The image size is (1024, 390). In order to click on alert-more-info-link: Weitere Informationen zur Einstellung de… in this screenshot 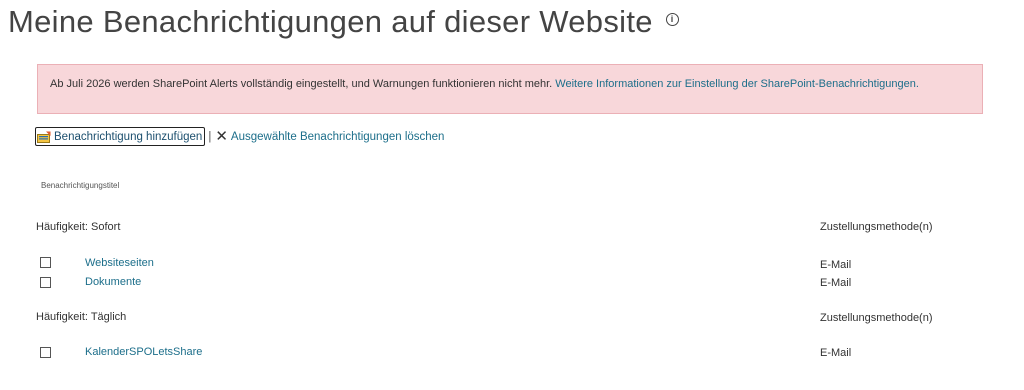, I will do `click(737, 84)`.